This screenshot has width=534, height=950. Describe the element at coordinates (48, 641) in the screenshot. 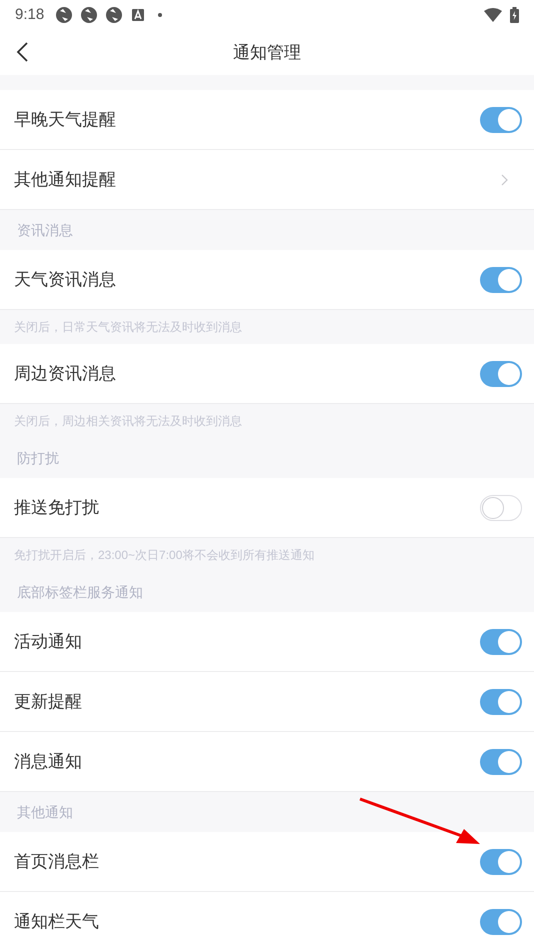

I see `setting-label: 活动通知` at that location.